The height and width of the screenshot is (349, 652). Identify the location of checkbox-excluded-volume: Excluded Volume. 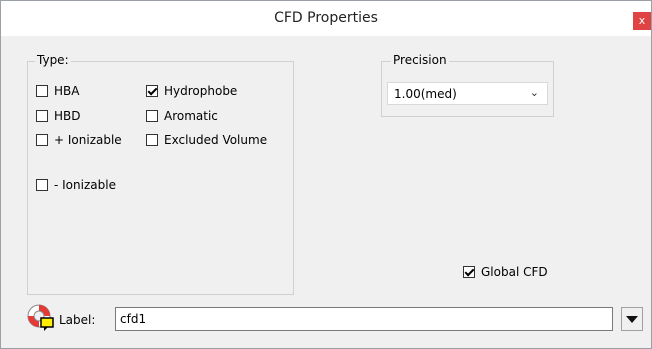
(206, 140).